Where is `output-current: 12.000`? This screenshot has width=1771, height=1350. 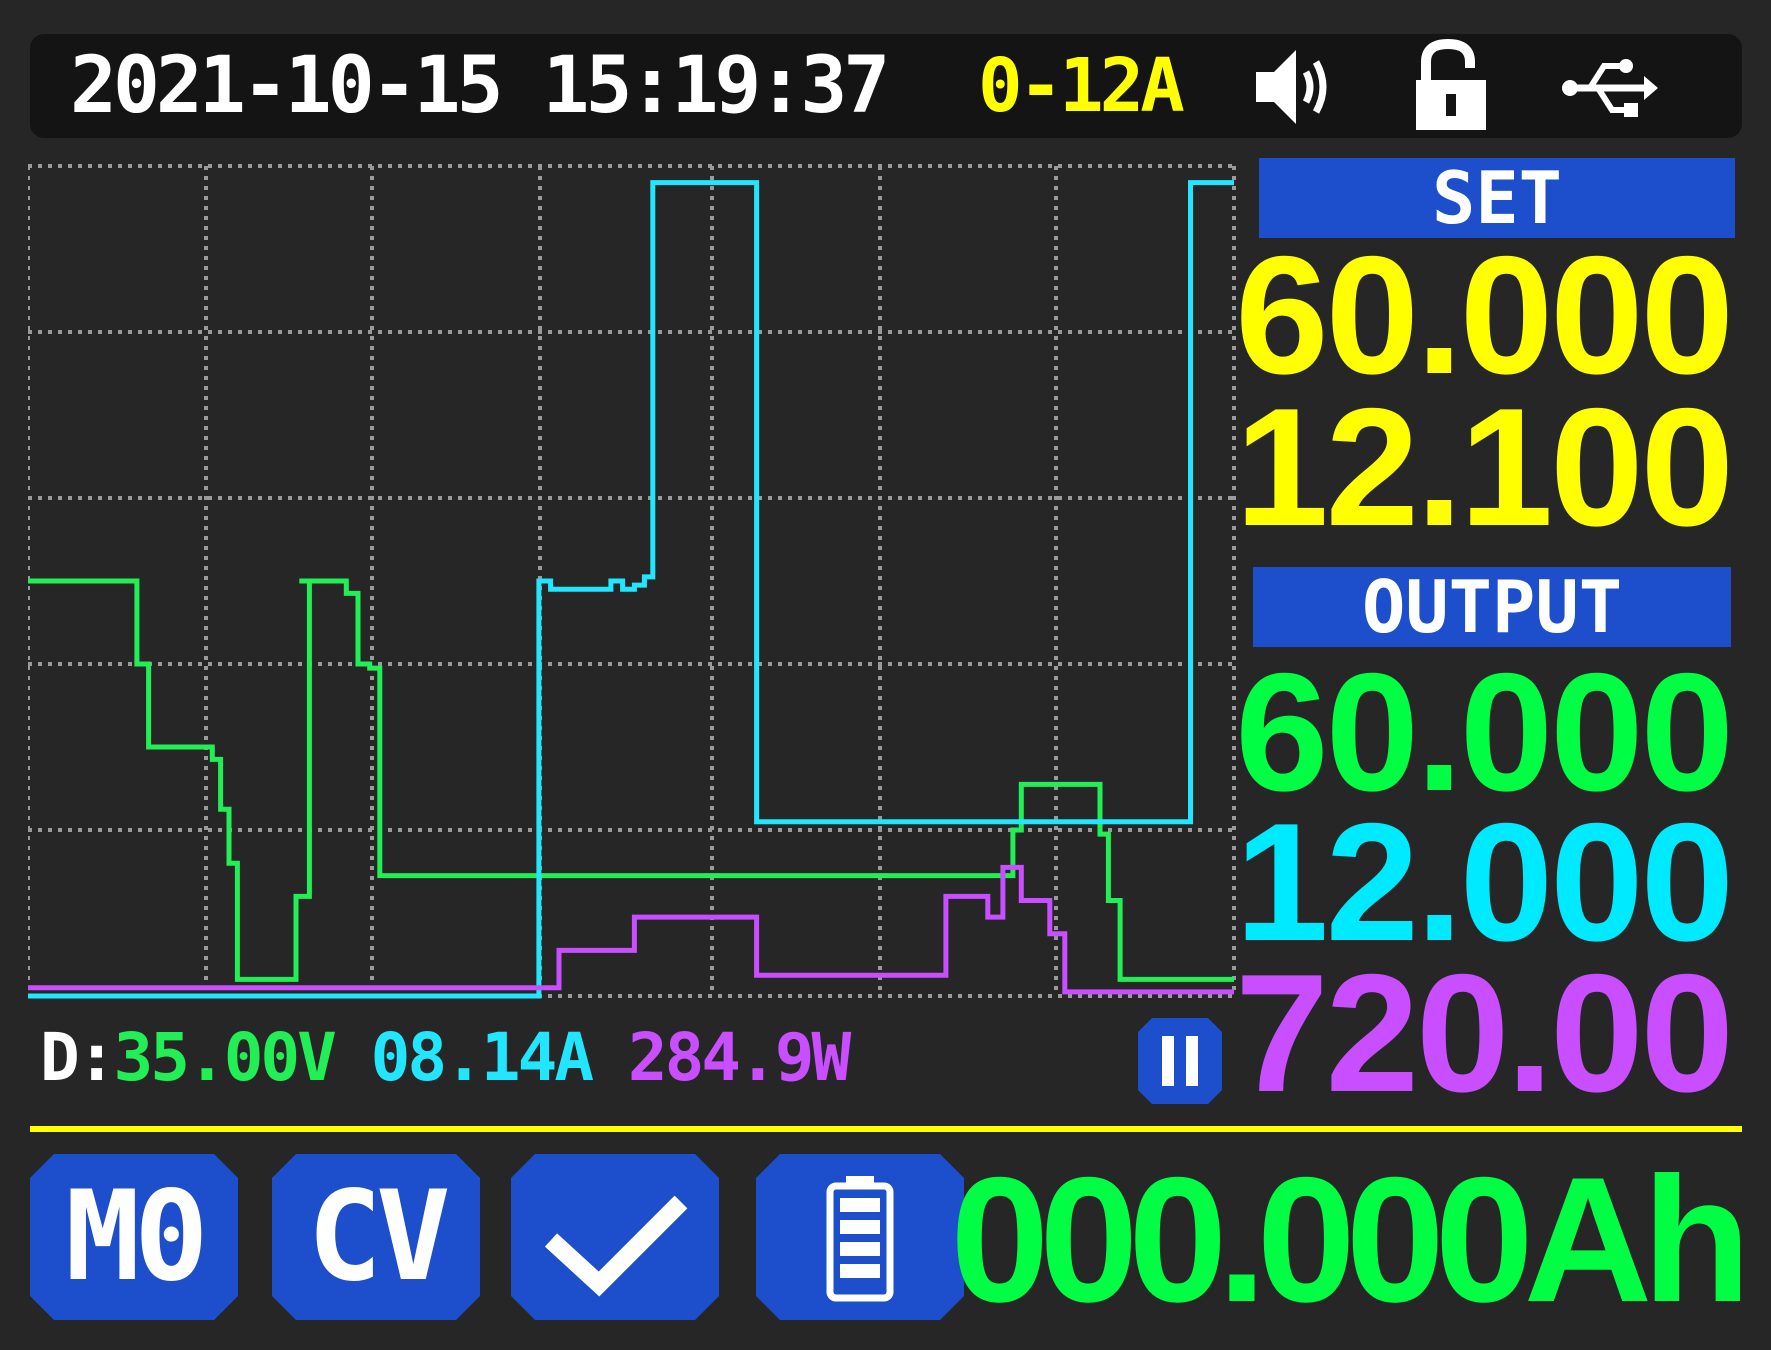
output-current: 12.000 is located at coordinates (1484, 882).